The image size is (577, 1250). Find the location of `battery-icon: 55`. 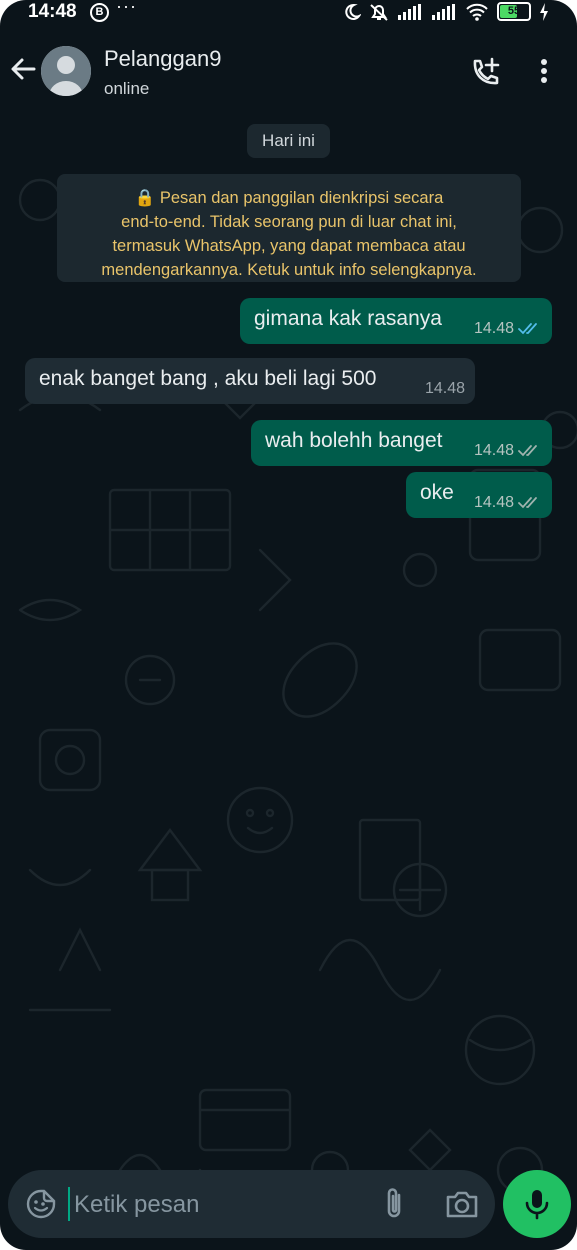

battery-icon: 55 is located at coordinates (514, 11).